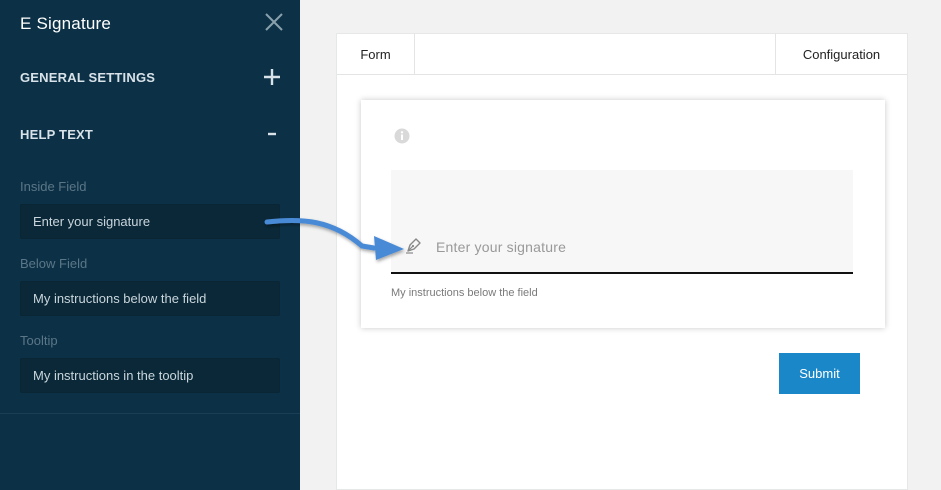  Describe the element at coordinates (819, 373) in the screenshot. I see `submit-button: Submit` at that location.